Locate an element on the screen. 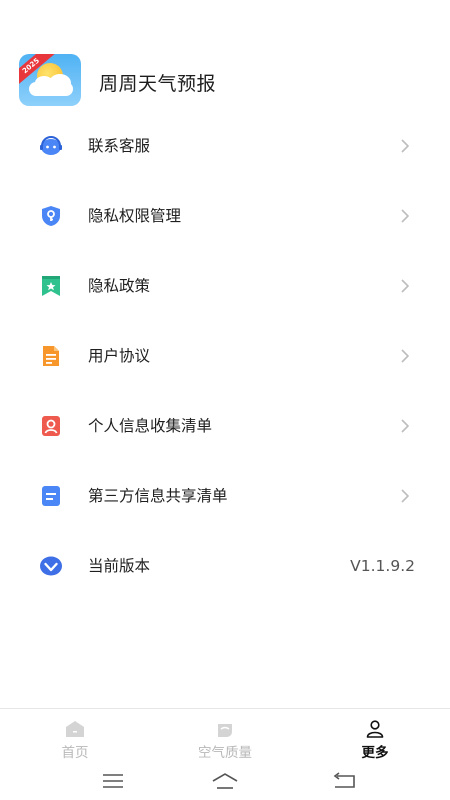  person-card-icon is located at coordinates (51, 426).